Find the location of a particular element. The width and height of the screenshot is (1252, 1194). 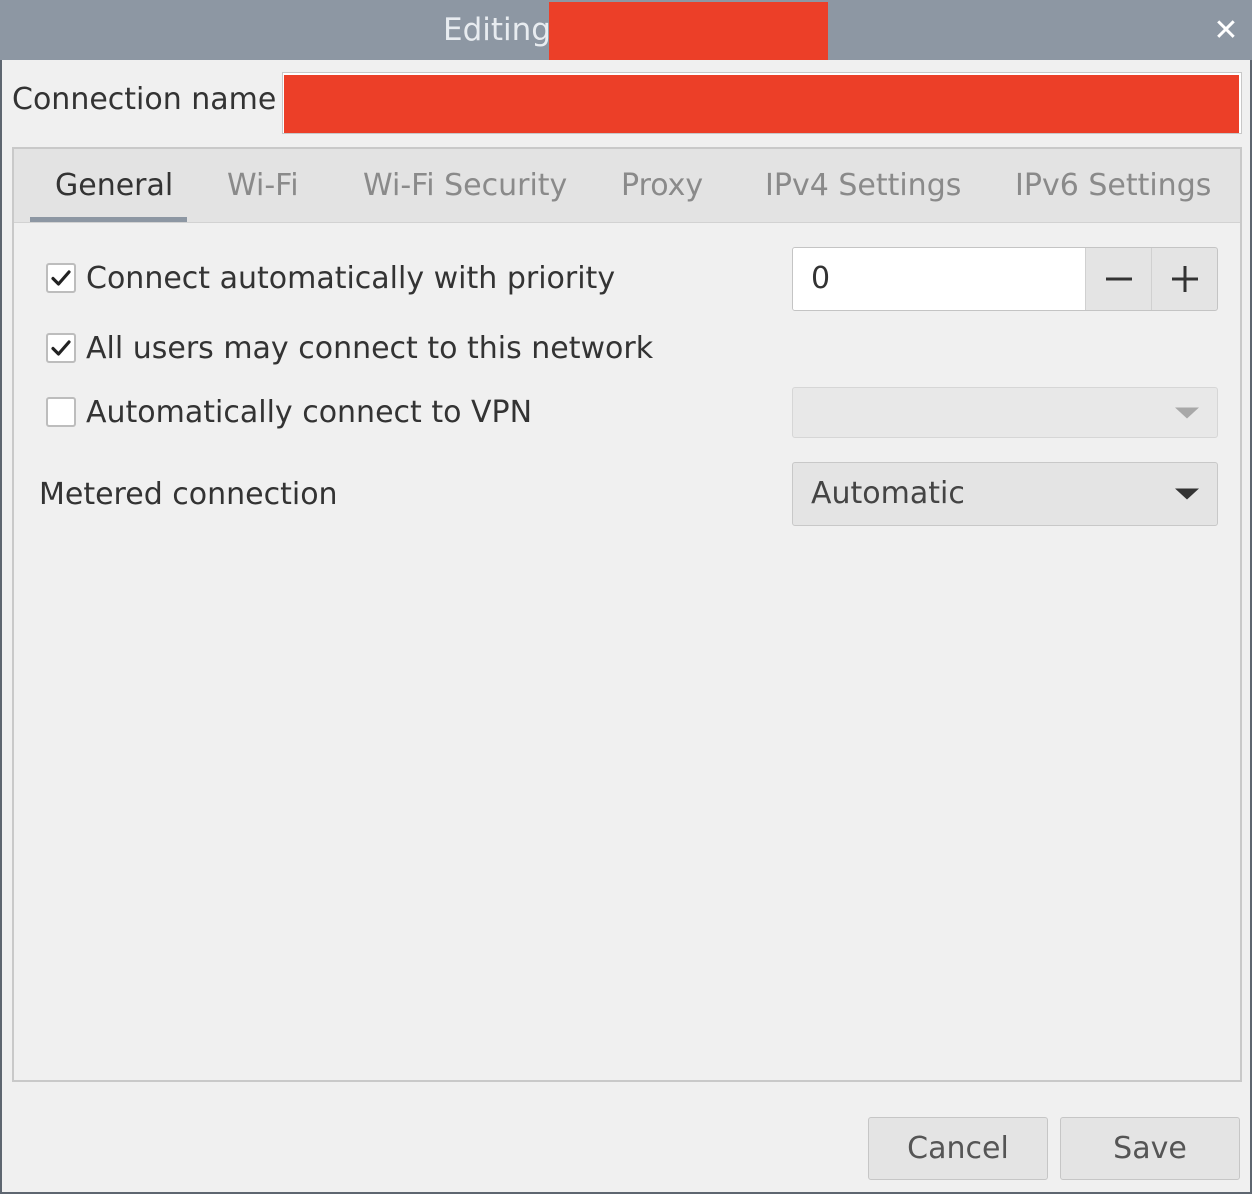

title-bar: Editing ✕ is located at coordinates (626, 30).